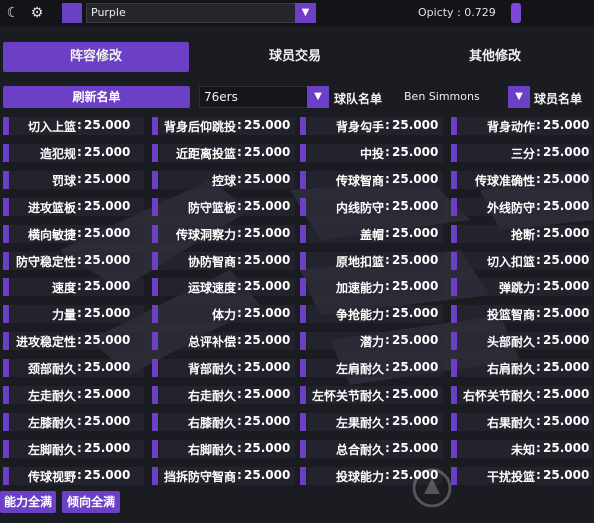  I want to click on attribute-field: 背身勾手:25.000, so click(371, 126).